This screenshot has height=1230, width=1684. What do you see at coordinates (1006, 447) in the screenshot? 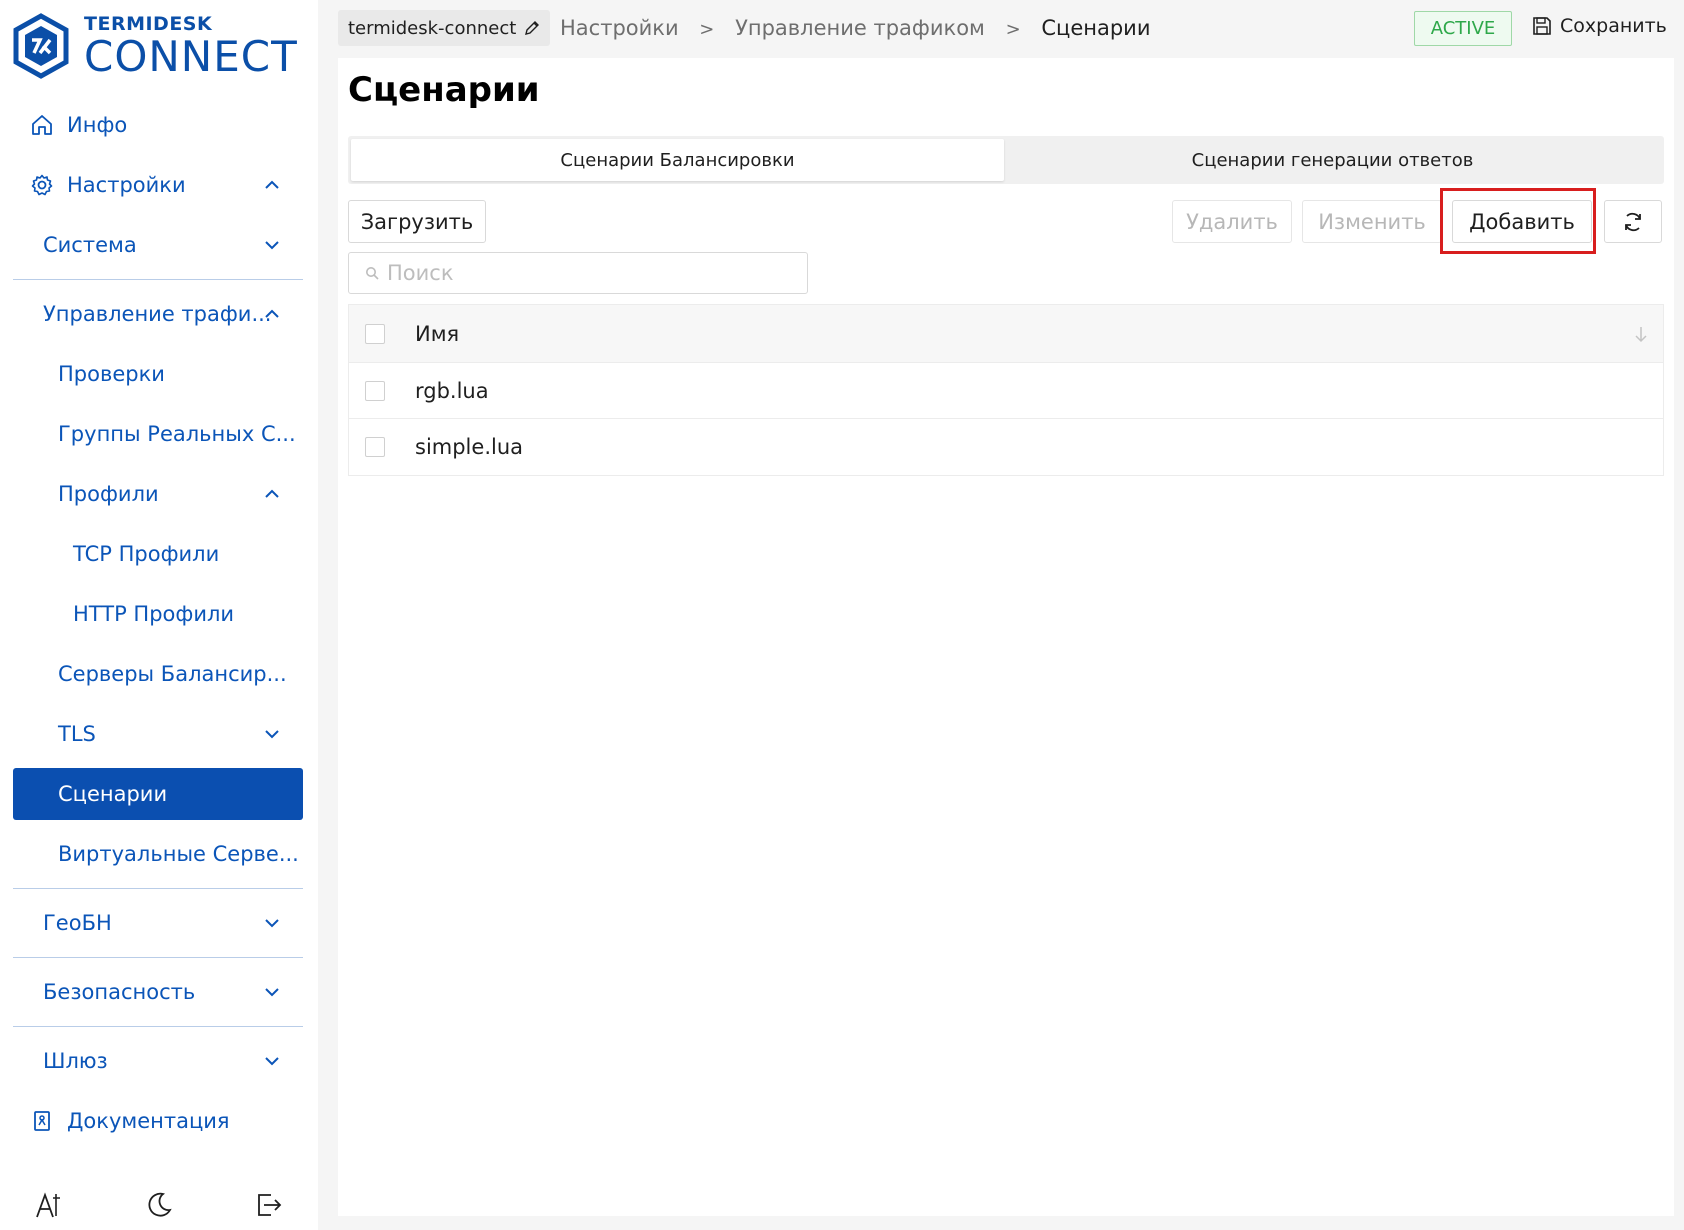
I see `table-row: simple.lua` at bounding box center [1006, 447].